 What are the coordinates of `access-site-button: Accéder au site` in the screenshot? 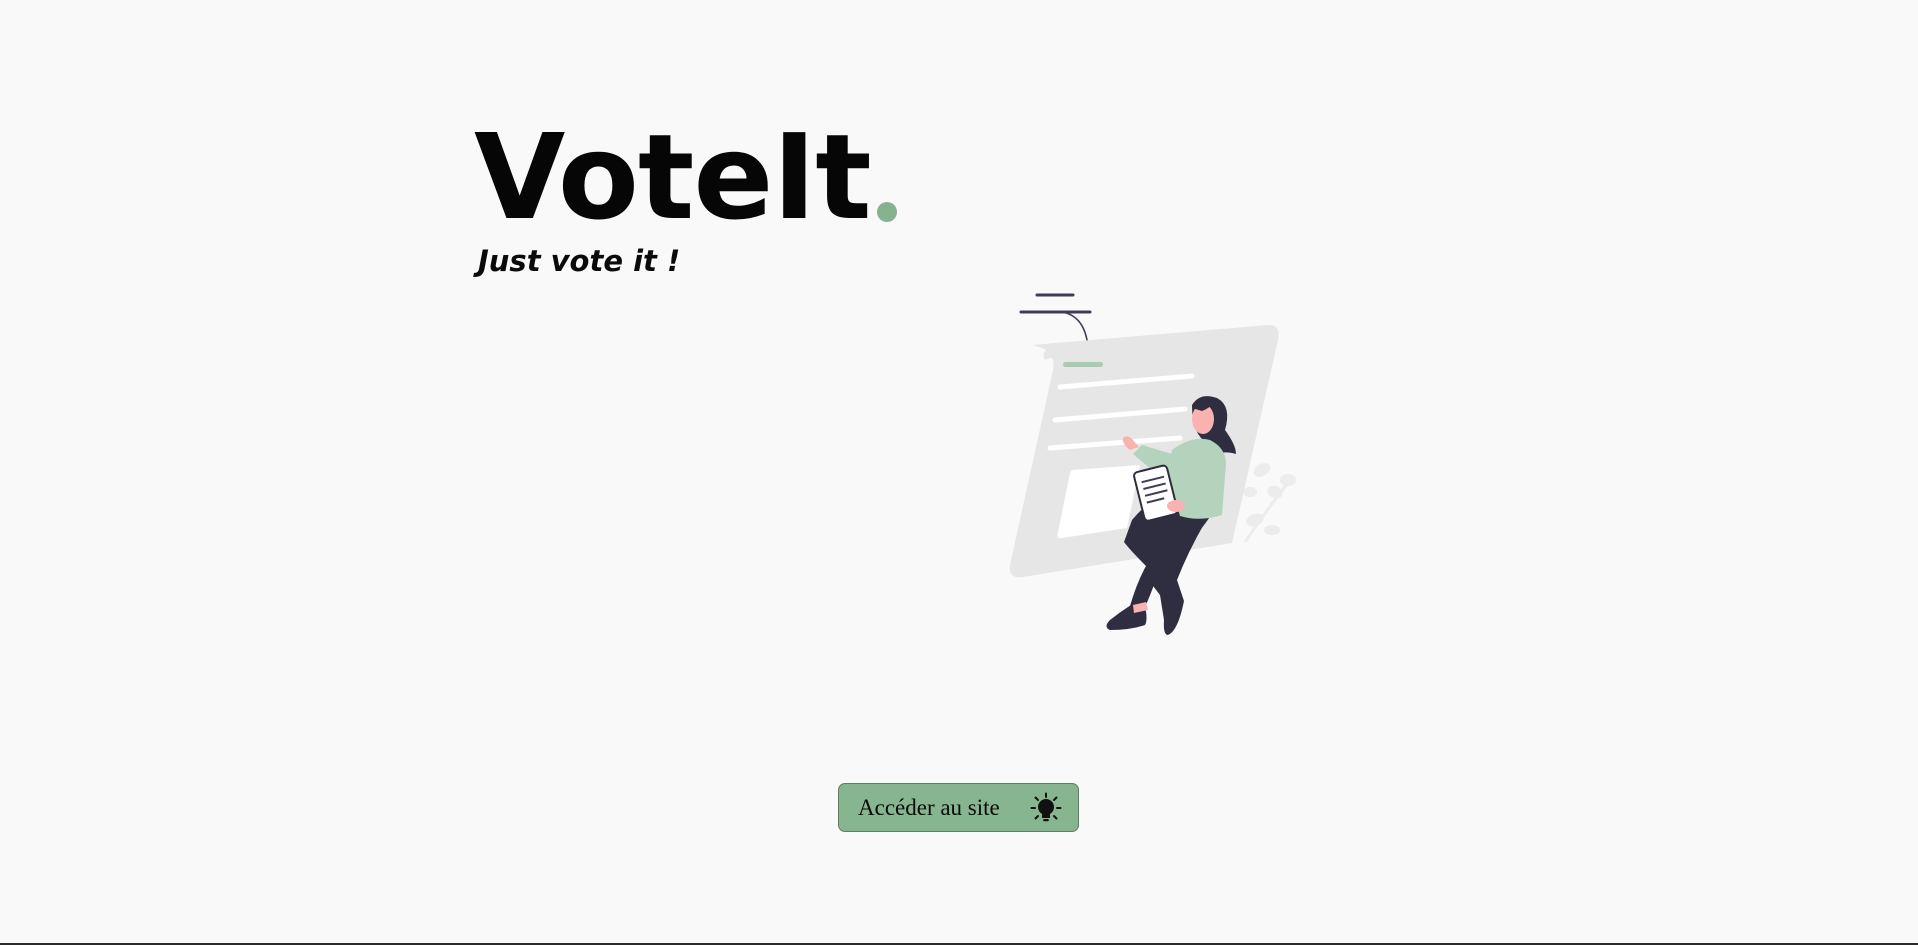 It's located at (958, 807).